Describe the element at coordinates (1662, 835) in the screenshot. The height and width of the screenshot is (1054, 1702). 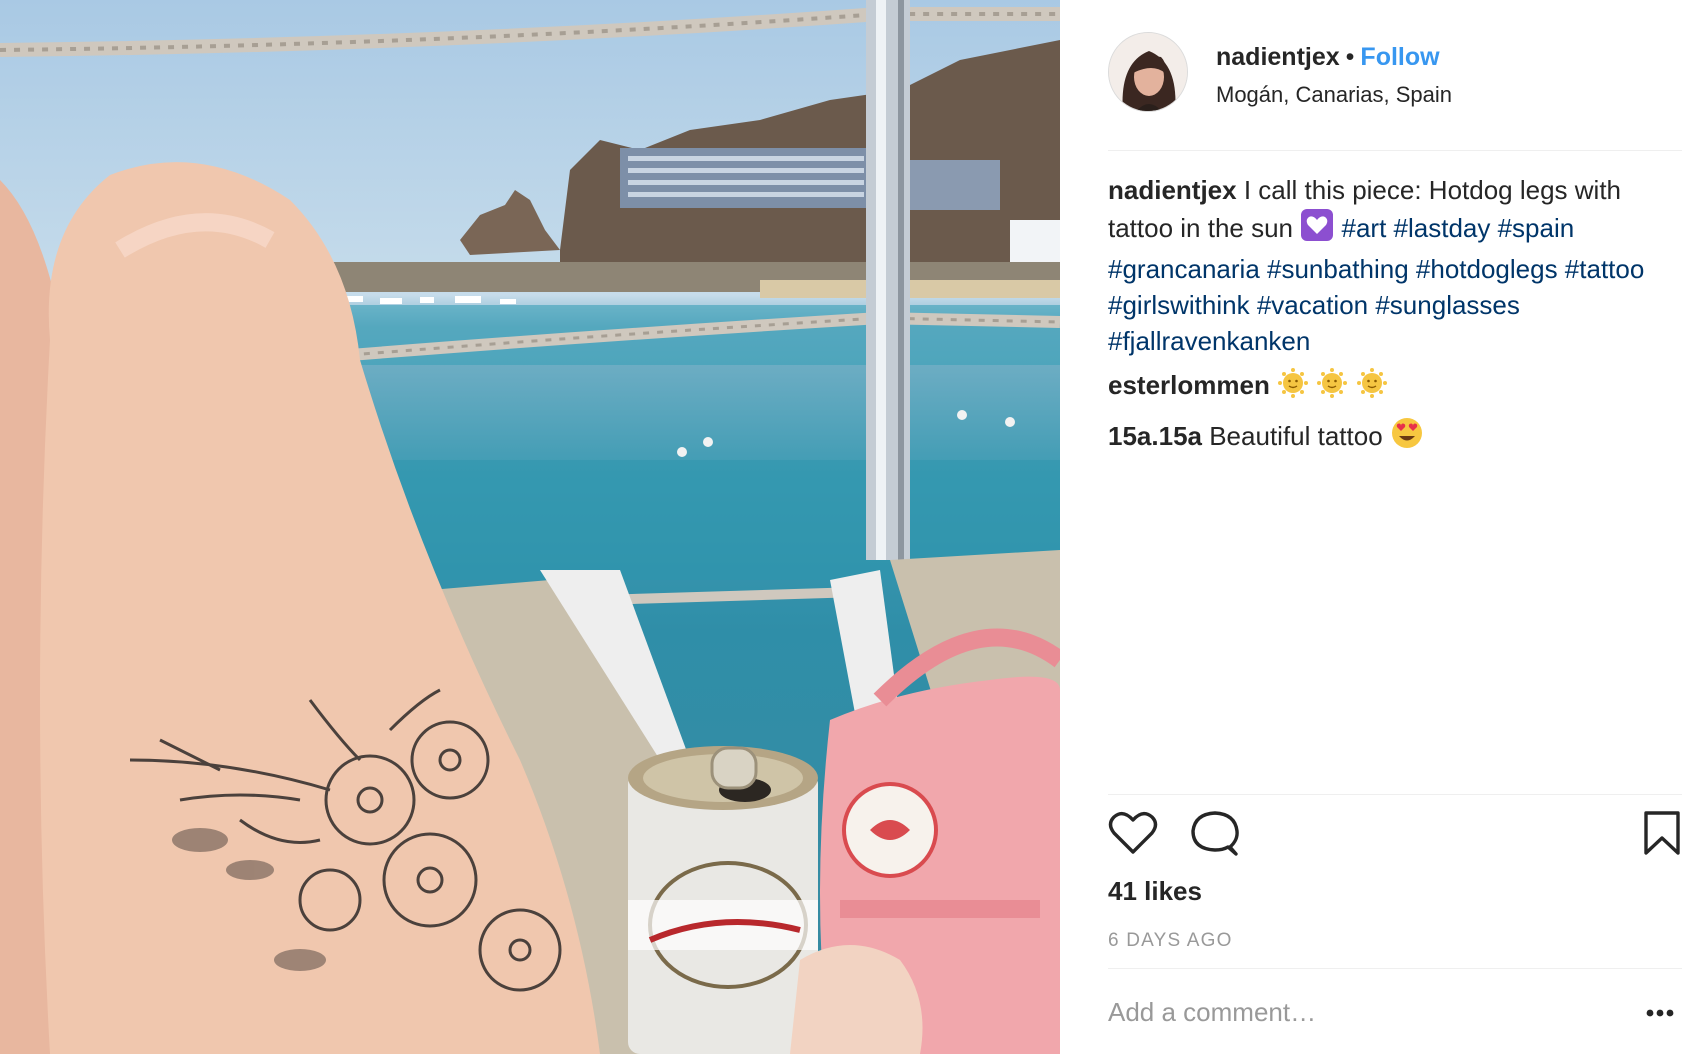
I see `bookmark-icon` at that location.